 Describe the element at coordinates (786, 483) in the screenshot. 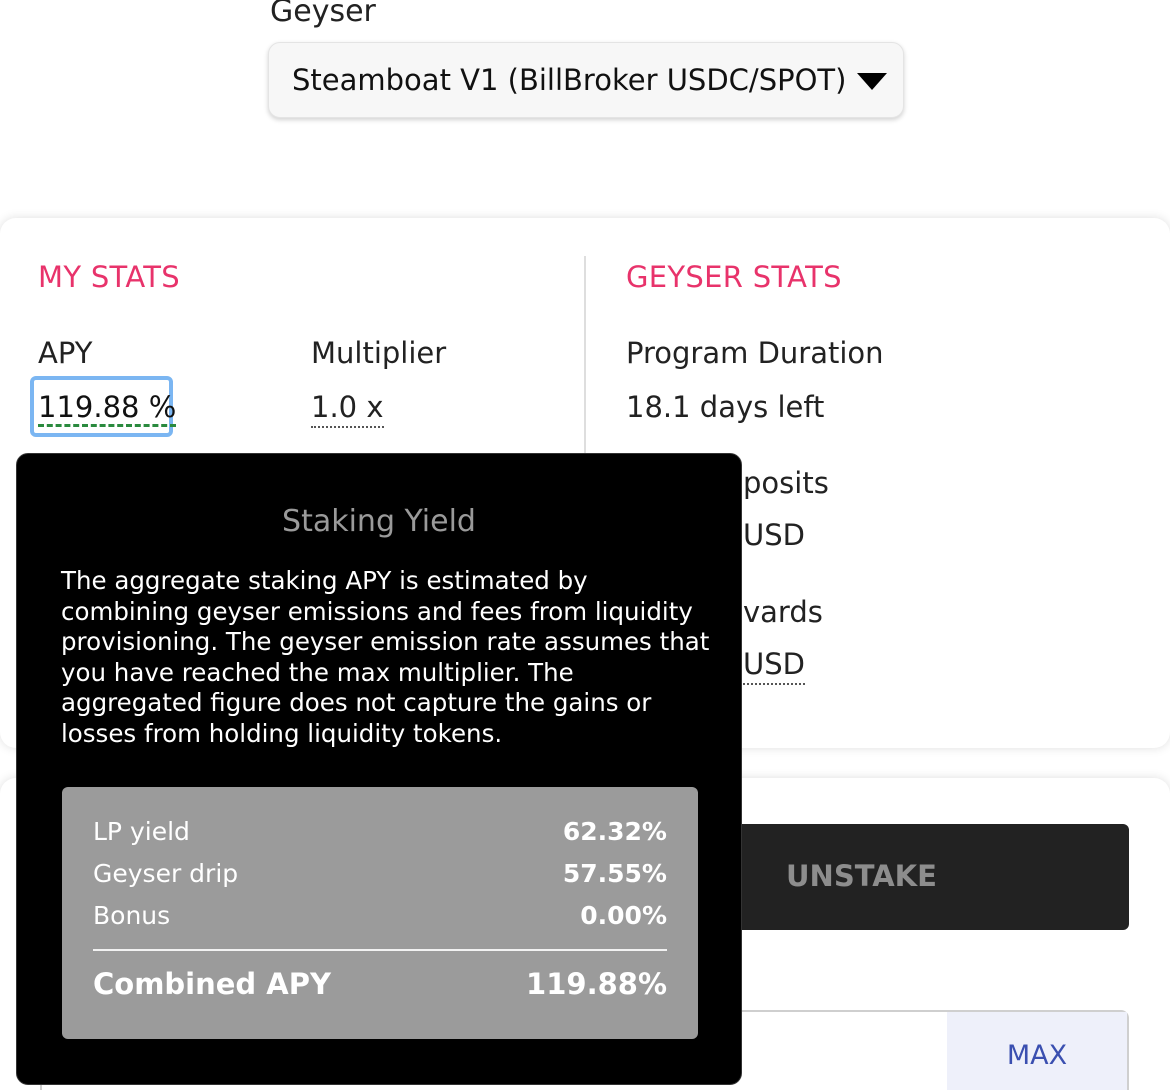

I see `total-deposits-label: posits` at that location.